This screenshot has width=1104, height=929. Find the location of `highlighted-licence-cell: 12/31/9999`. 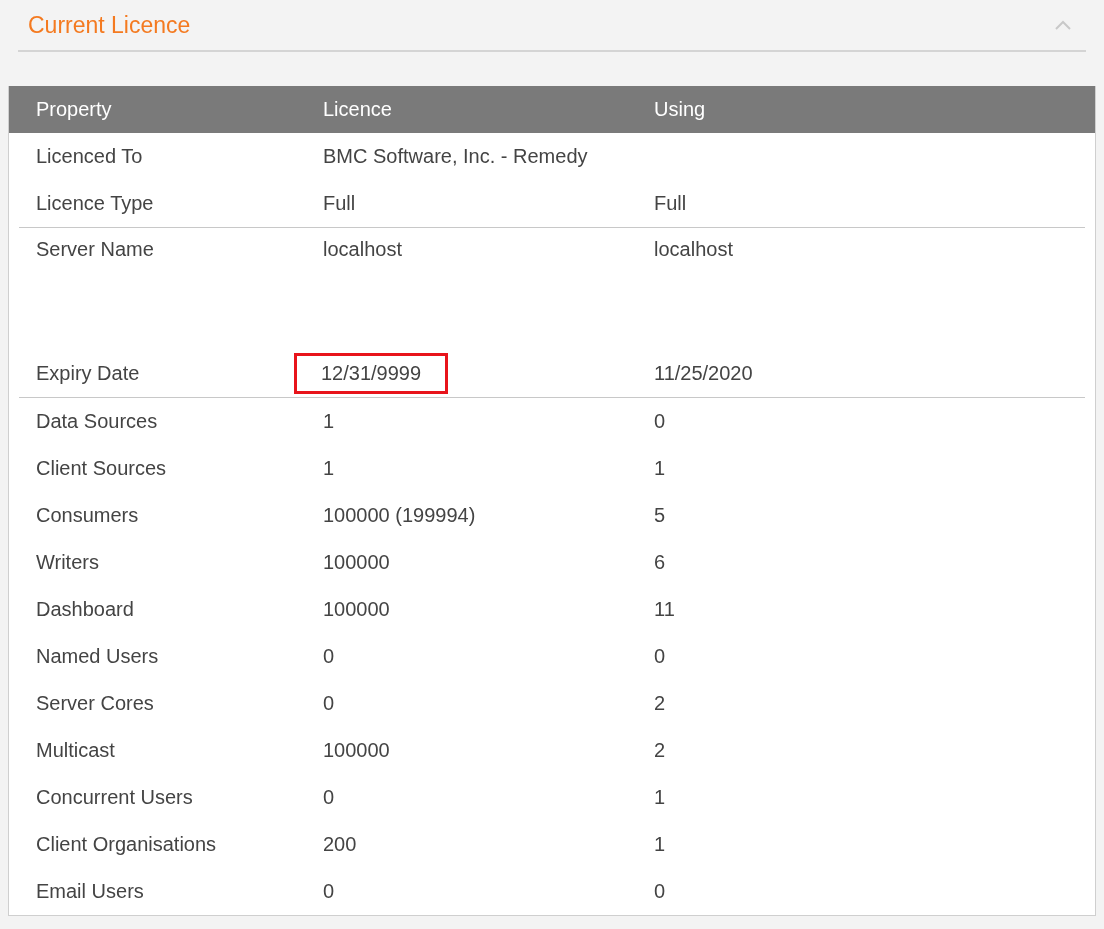

highlighted-licence-cell: 12/31/9999 is located at coordinates (371, 373).